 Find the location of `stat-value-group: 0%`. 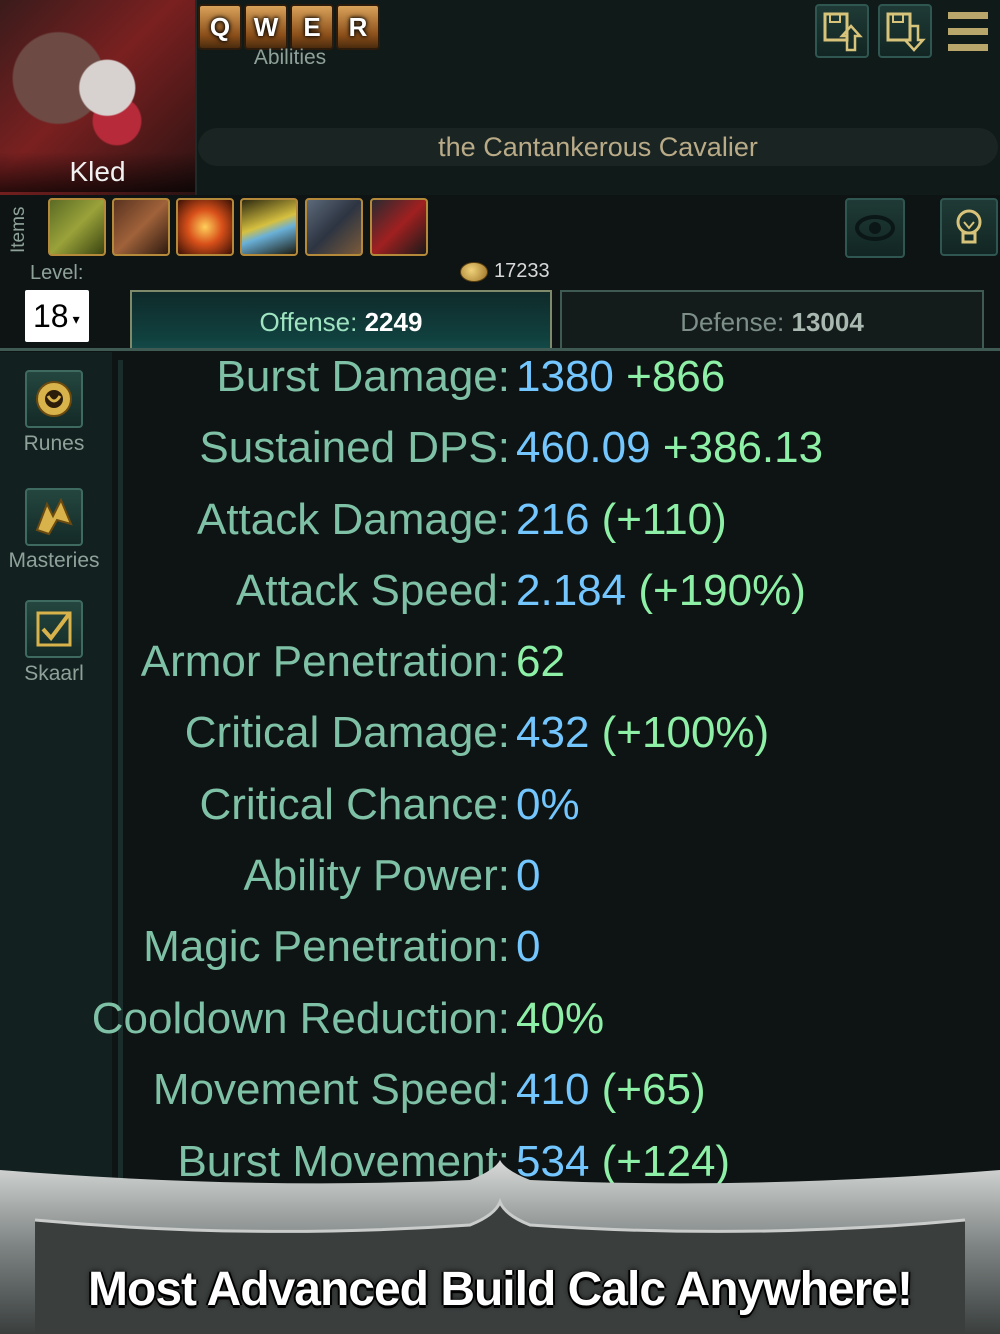

stat-value-group: 0% is located at coordinates (548, 805).